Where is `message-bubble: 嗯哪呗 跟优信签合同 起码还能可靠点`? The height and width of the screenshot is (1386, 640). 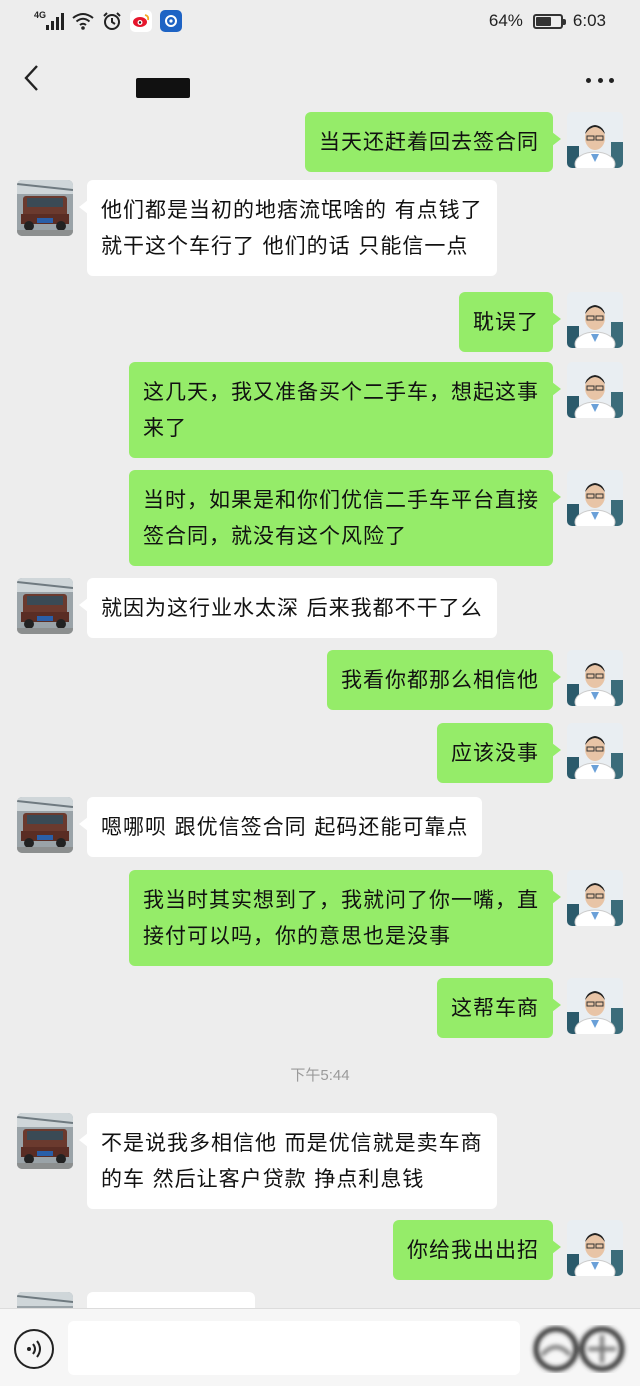
message-bubble: 嗯哪呗 跟优信签合同 起码还能可靠点 is located at coordinates (280, 827).